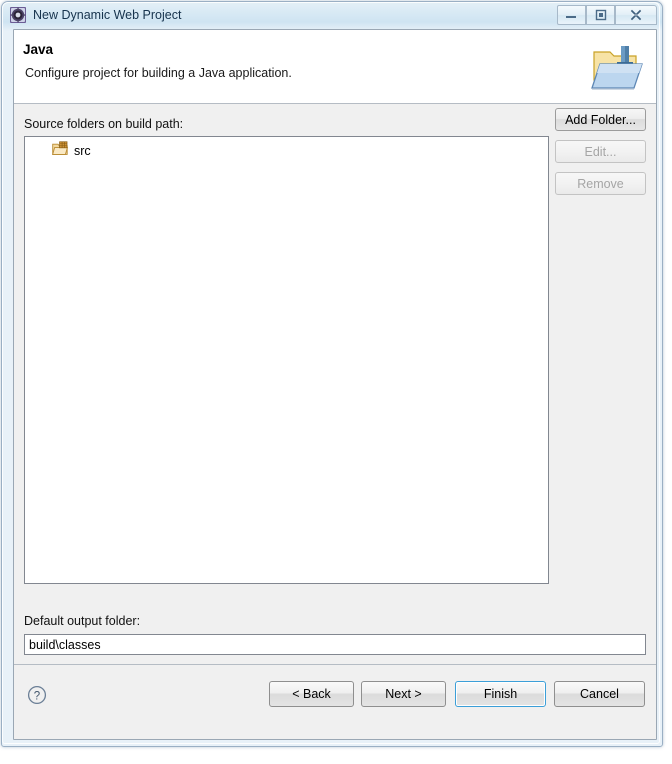 The width and height of the screenshot is (672, 764). What do you see at coordinates (331, 15) in the screenshot?
I see `title-bar: New Dynamic Web Project` at bounding box center [331, 15].